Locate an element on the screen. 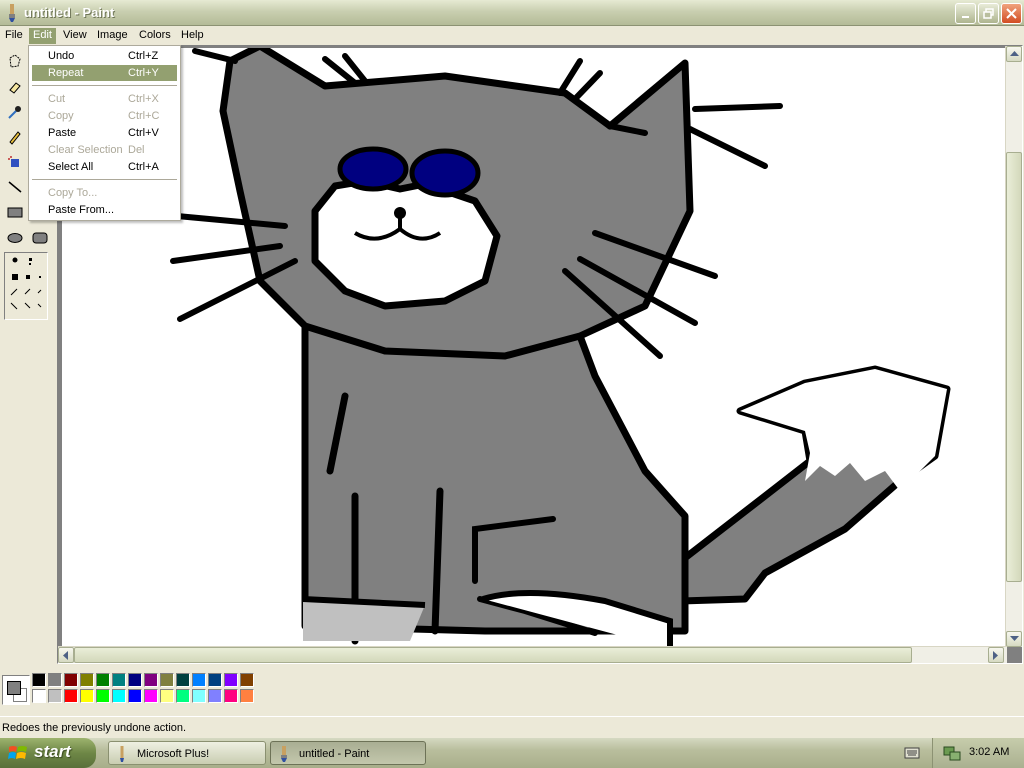 The width and height of the screenshot is (1024, 768). clock: 3:02 AM is located at coordinates (989, 752).